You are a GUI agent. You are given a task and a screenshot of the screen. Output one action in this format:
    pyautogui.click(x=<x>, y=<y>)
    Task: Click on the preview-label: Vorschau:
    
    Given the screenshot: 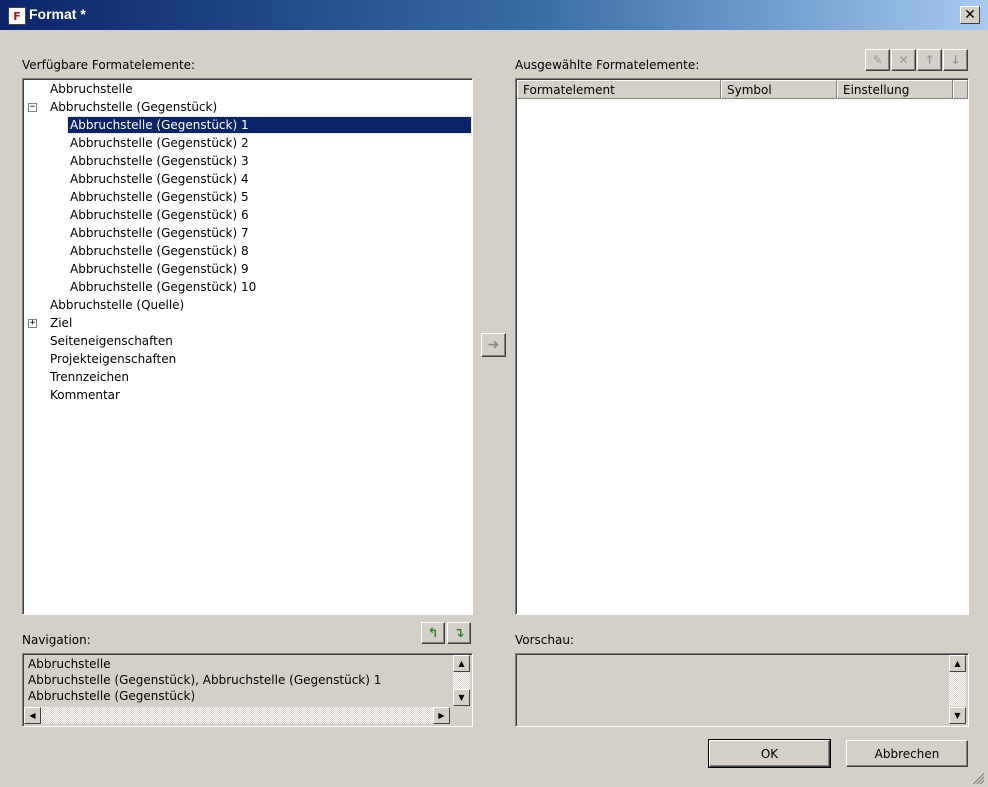 What is the action you would take?
    pyautogui.click(x=545, y=640)
    